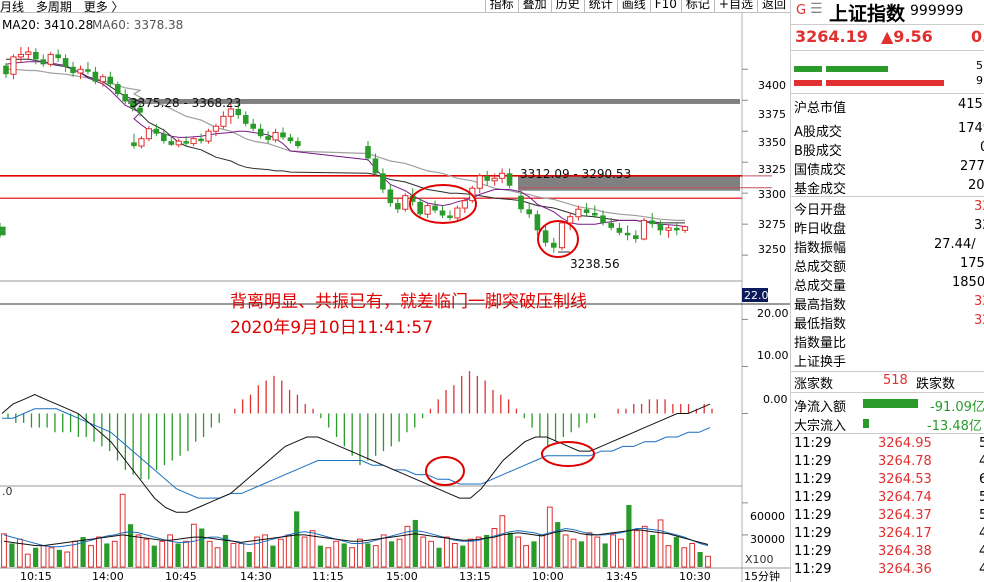 Image resolution: width=984 pixels, height=582 pixels. Describe the element at coordinates (887, 73) in the screenshot. I see `bid-ask-bars: 5 9` at that location.